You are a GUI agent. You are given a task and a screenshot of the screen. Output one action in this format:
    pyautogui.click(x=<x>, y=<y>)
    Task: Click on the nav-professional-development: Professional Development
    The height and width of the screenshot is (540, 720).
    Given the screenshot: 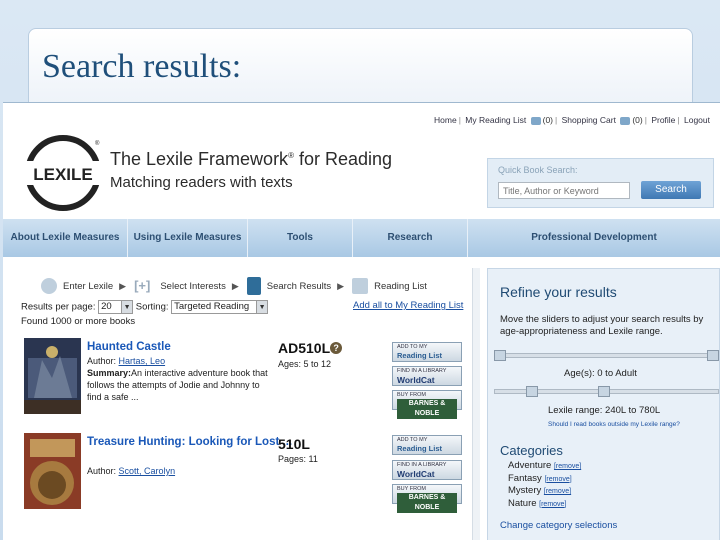 What is the action you would take?
    pyautogui.click(x=594, y=238)
    